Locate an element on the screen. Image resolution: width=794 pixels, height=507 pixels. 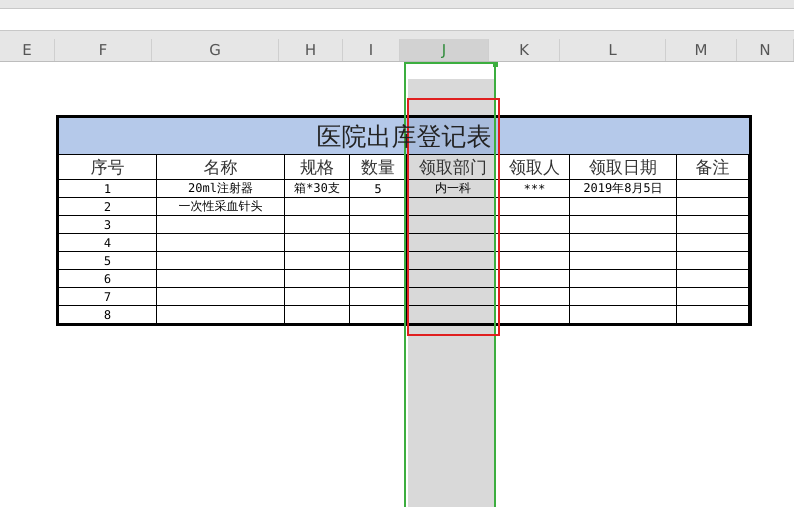
table-cell: 箱*30支 is located at coordinates (317, 189).